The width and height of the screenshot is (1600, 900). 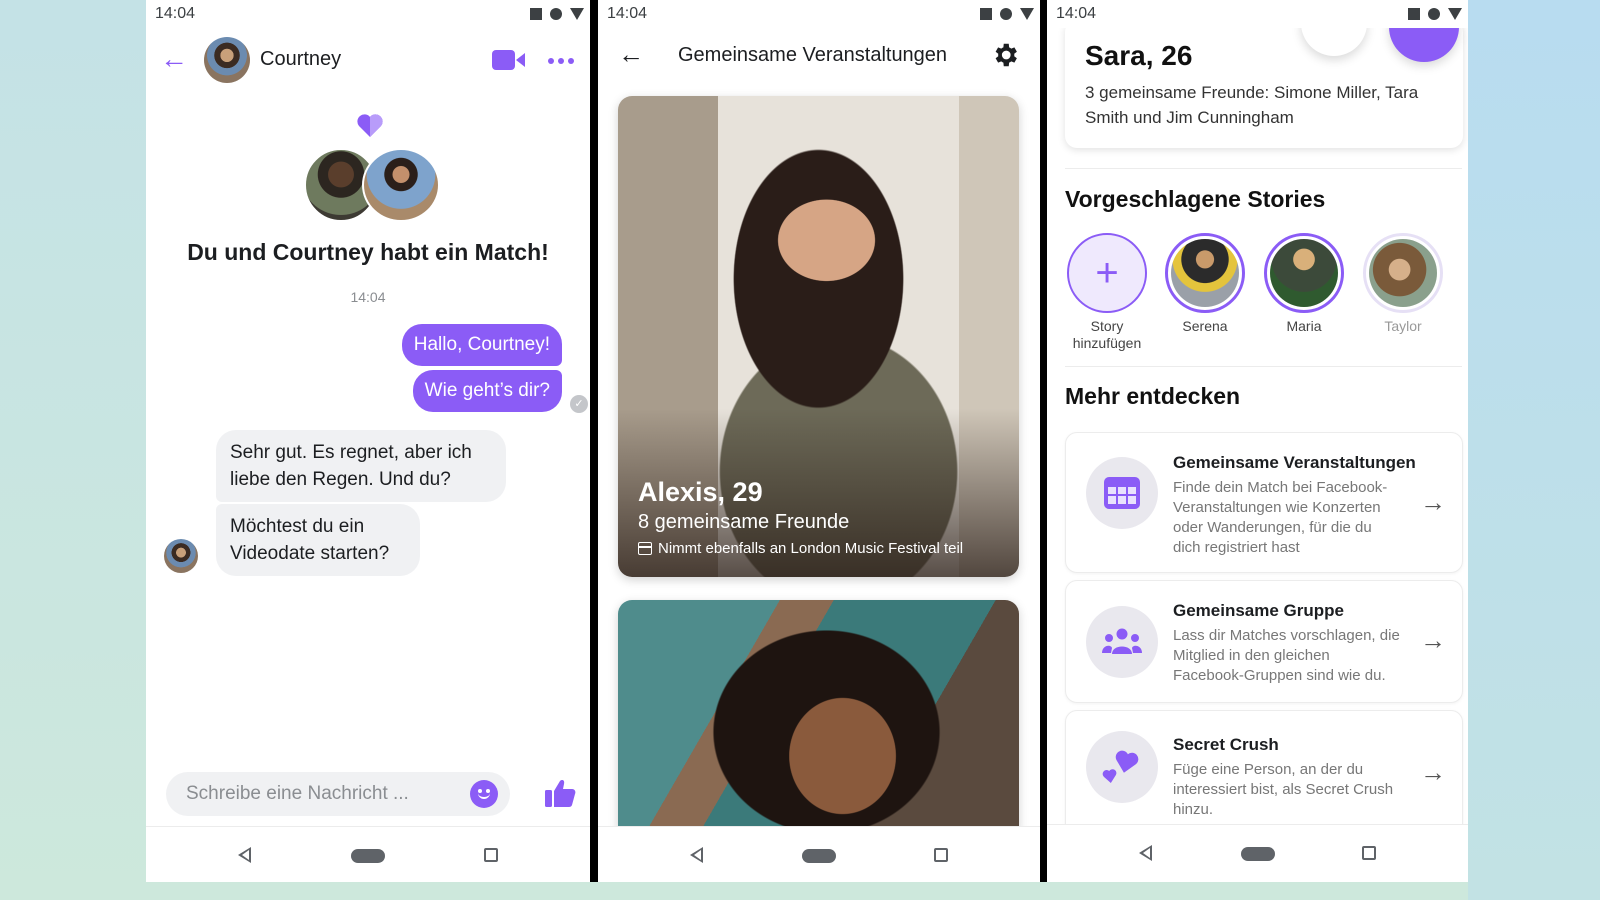 I want to click on story-item: Maria, so click(x=1304, y=284).